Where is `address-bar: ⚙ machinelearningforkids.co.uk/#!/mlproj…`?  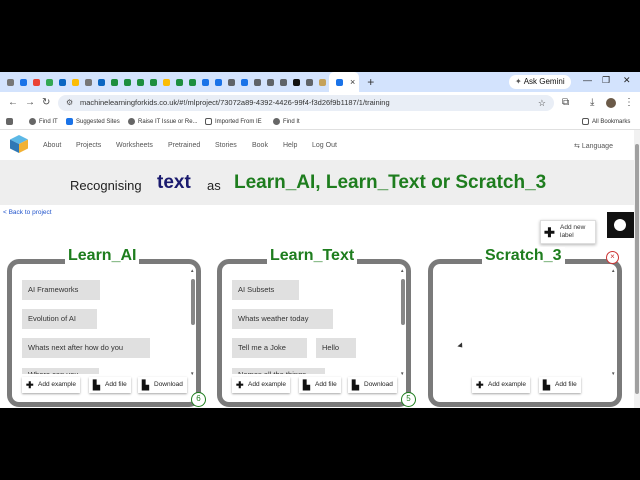 address-bar: ⚙ machinelearningforkids.co.uk/#!/mlproj… is located at coordinates (306, 103).